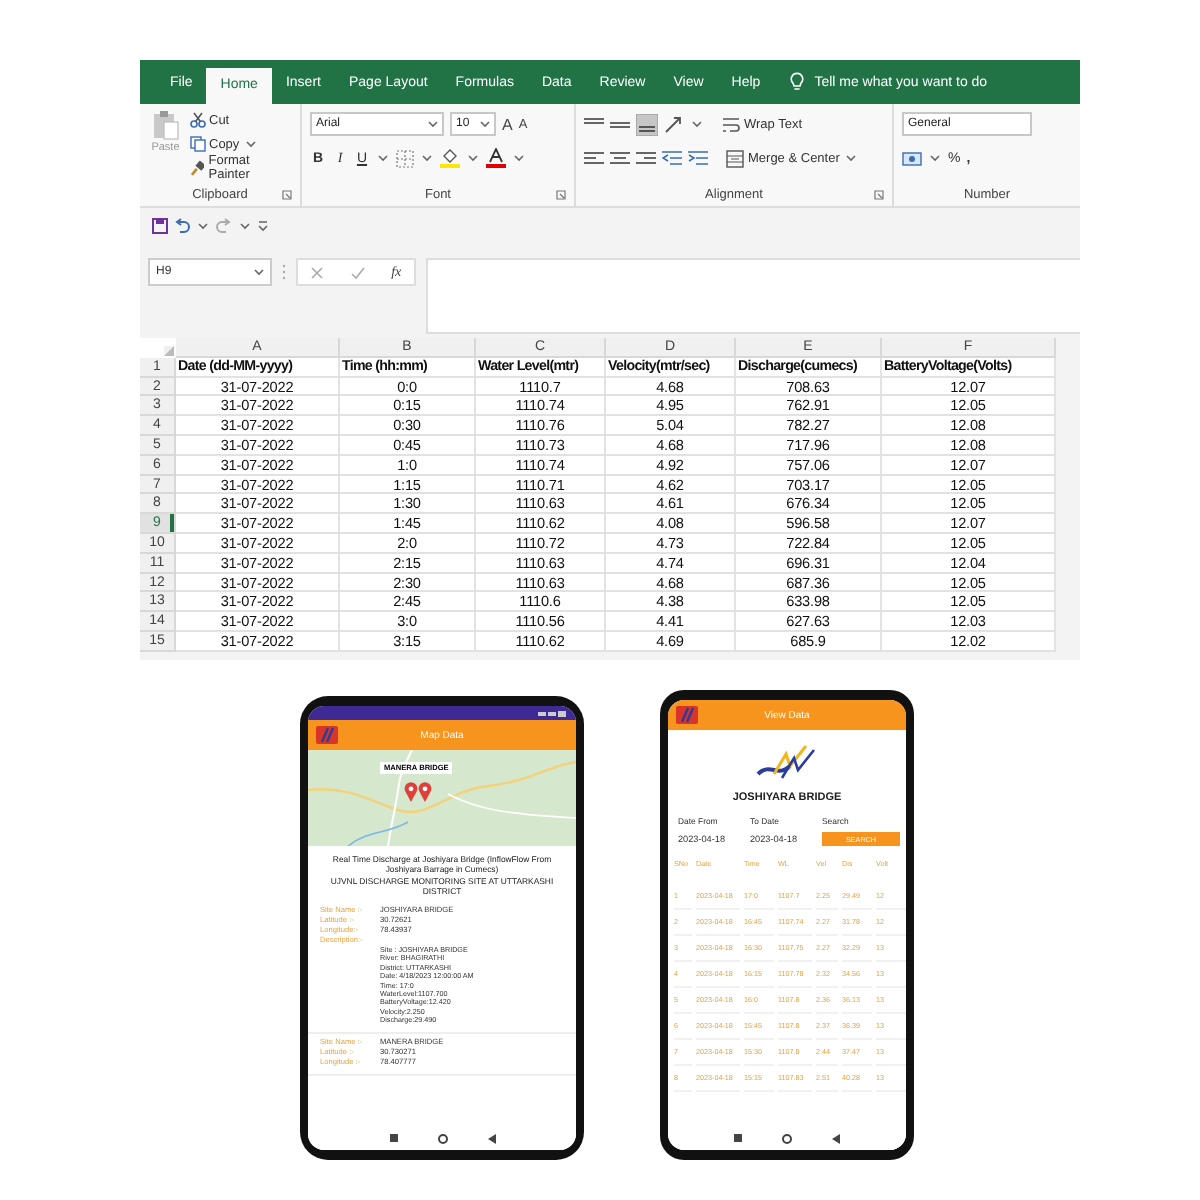 This screenshot has width=1200, height=1200. What do you see at coordinates (912, 158) in the screenshot?
I see `currency-icon` at bounding box center [912, 158].